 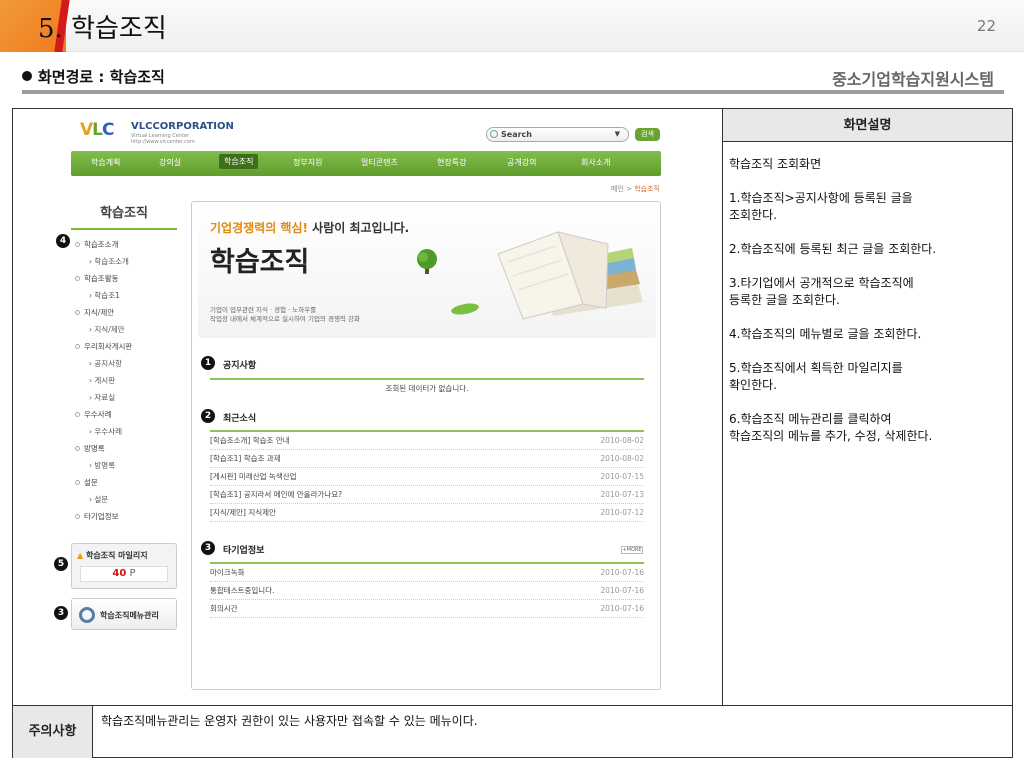 What do you see at coordinates (61, 564) in the screenshot?
I see `callout-badge-5: 5` at bounding box center [61, 564].